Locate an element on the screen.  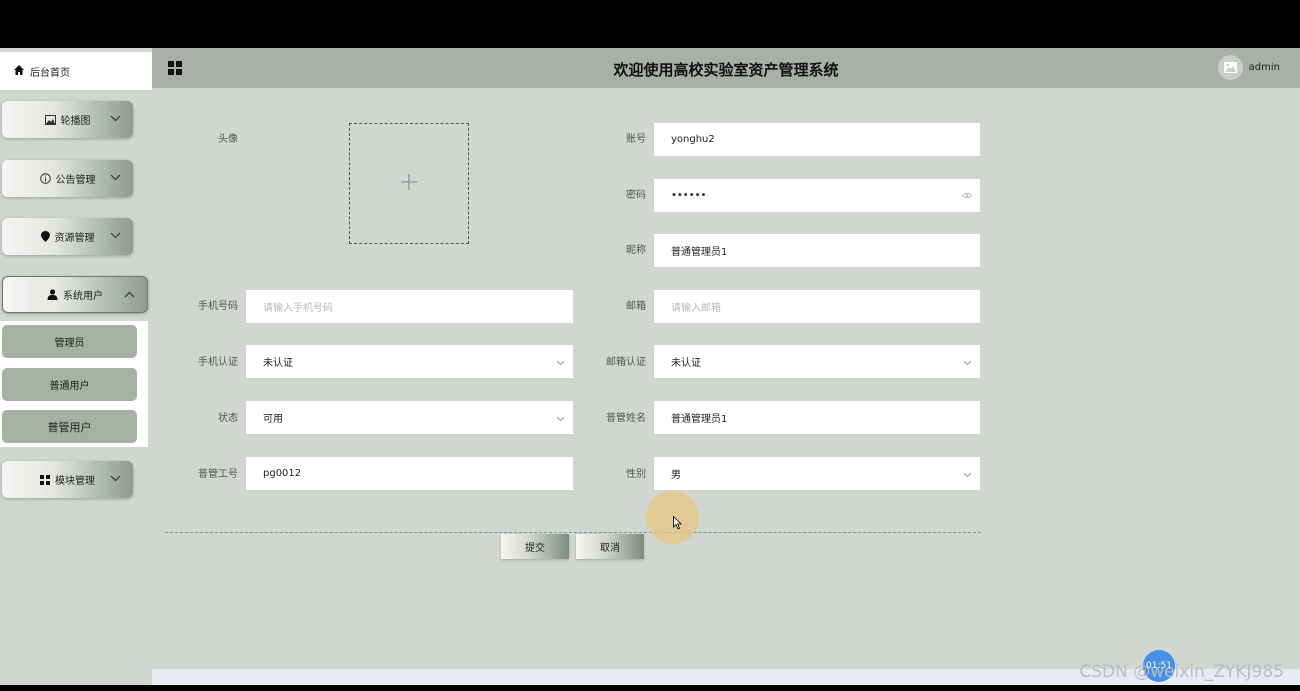
status-label: 状态 is located at coordinates (228, 418).